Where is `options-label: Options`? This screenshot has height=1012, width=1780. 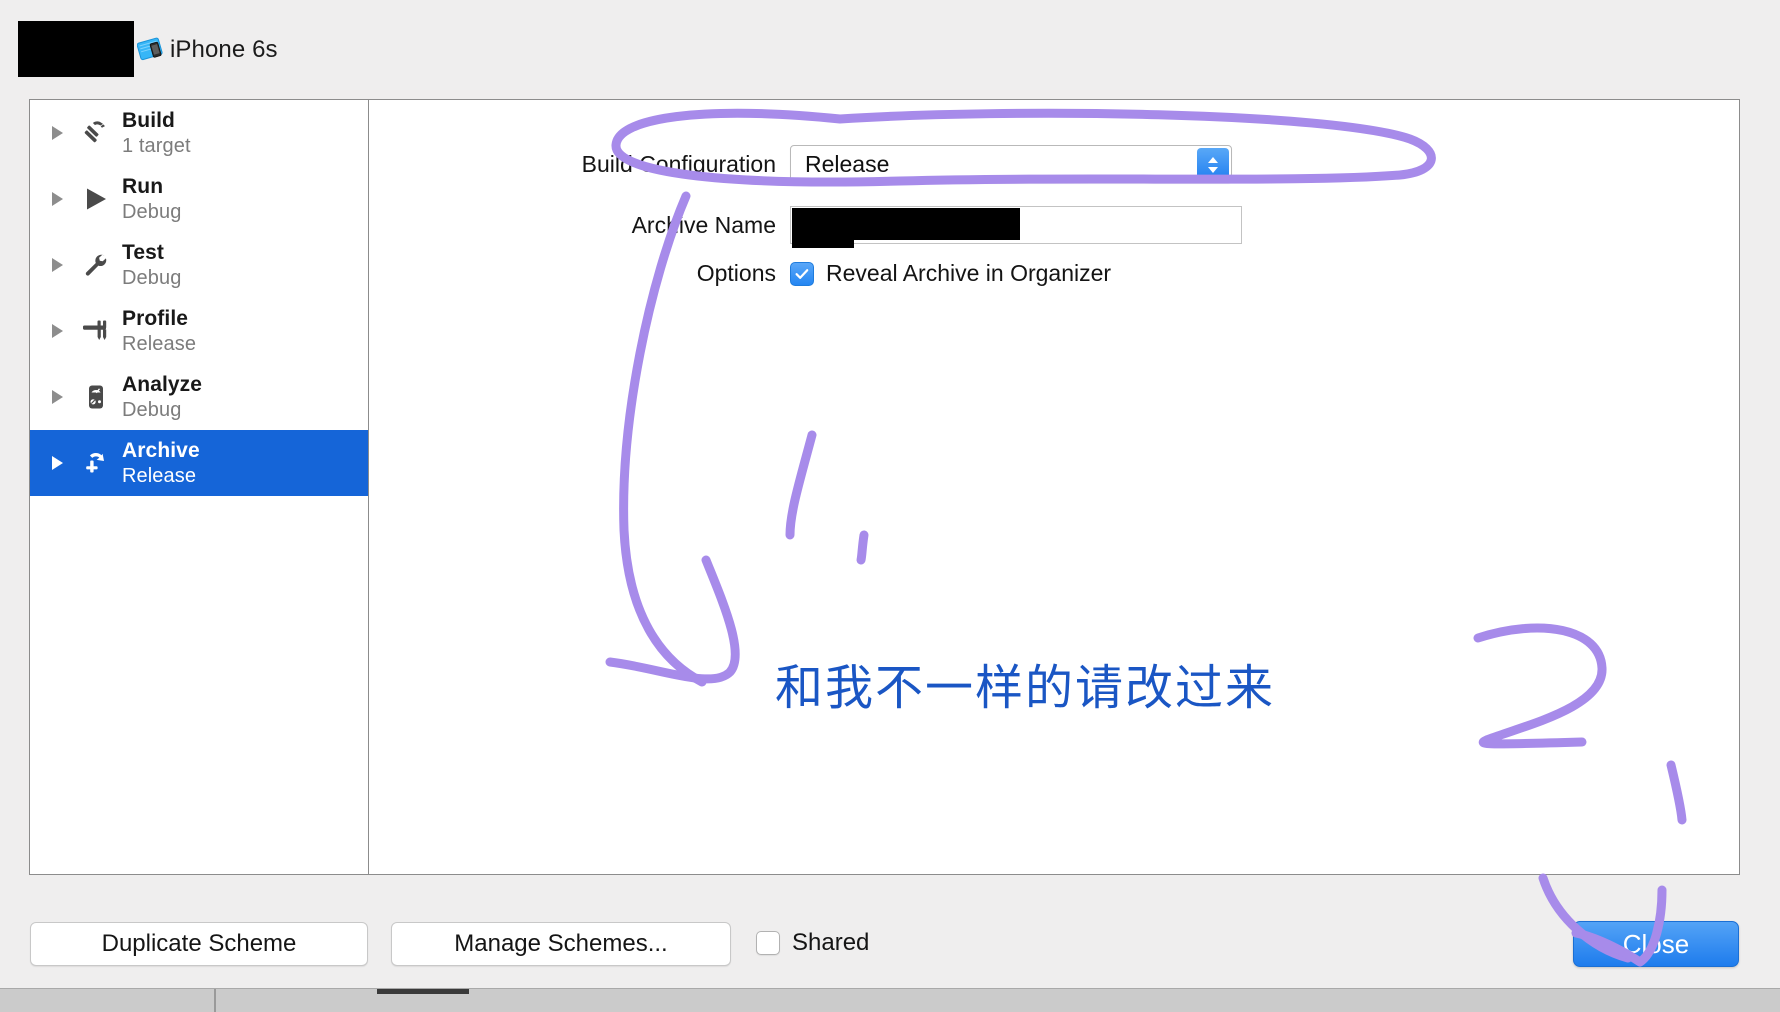
options-label: Options is located at coordinates (736, 273).